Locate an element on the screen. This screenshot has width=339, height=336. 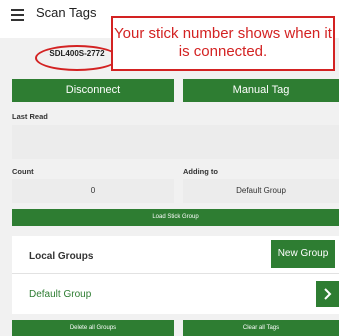
count-label: Count is located at coordinates (23, 171).